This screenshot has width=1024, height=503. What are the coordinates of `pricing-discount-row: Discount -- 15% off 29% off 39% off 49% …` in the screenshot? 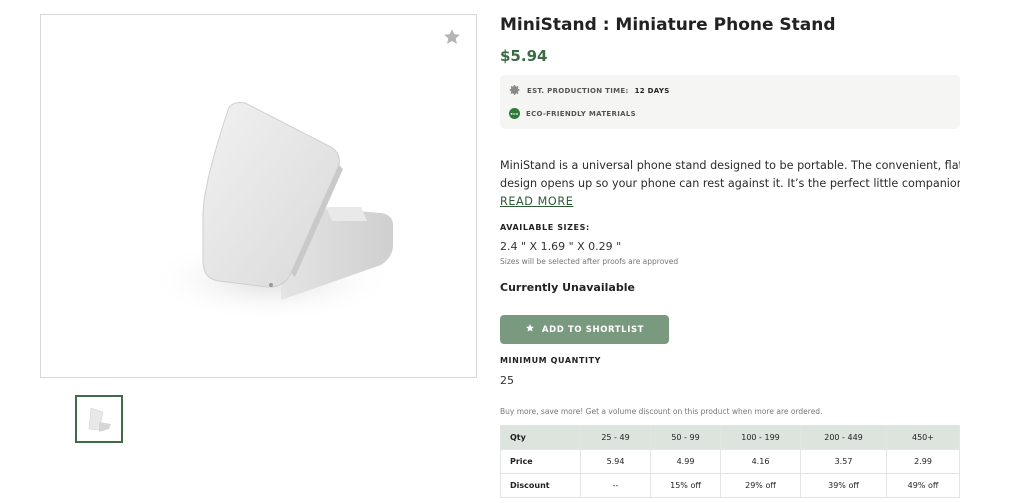 It's located at (730, 485).